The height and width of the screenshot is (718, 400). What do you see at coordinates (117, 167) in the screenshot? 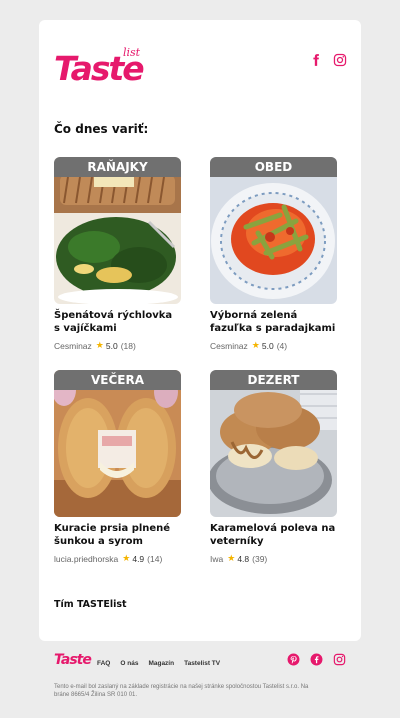
I see `meal-tag: RAŇAJKY` at bounding box center [117, 167].